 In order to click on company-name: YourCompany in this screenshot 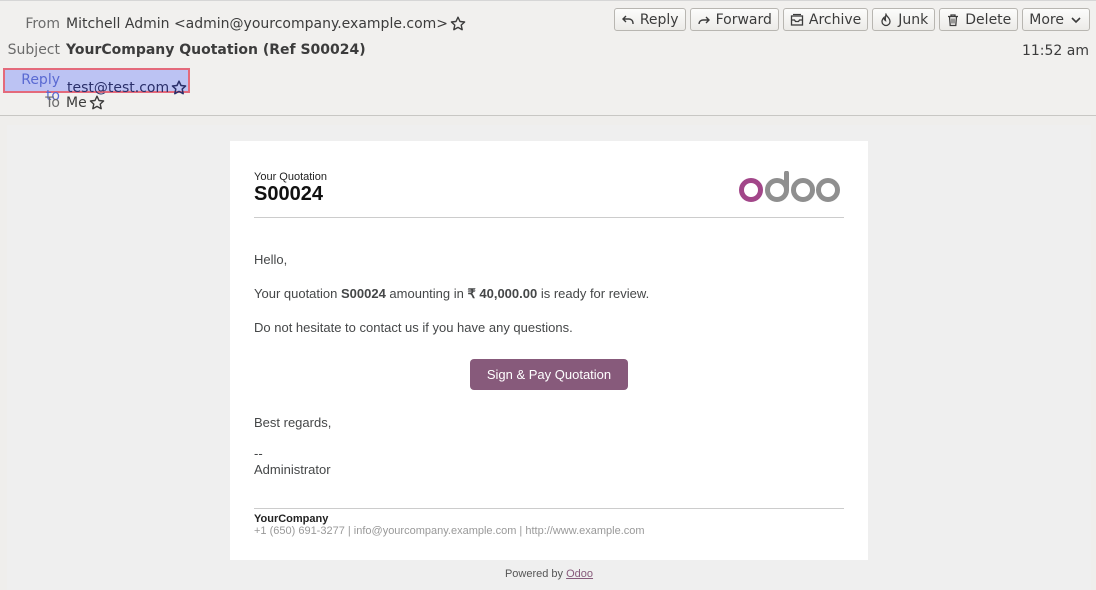, I will do `click(291, 519)`.